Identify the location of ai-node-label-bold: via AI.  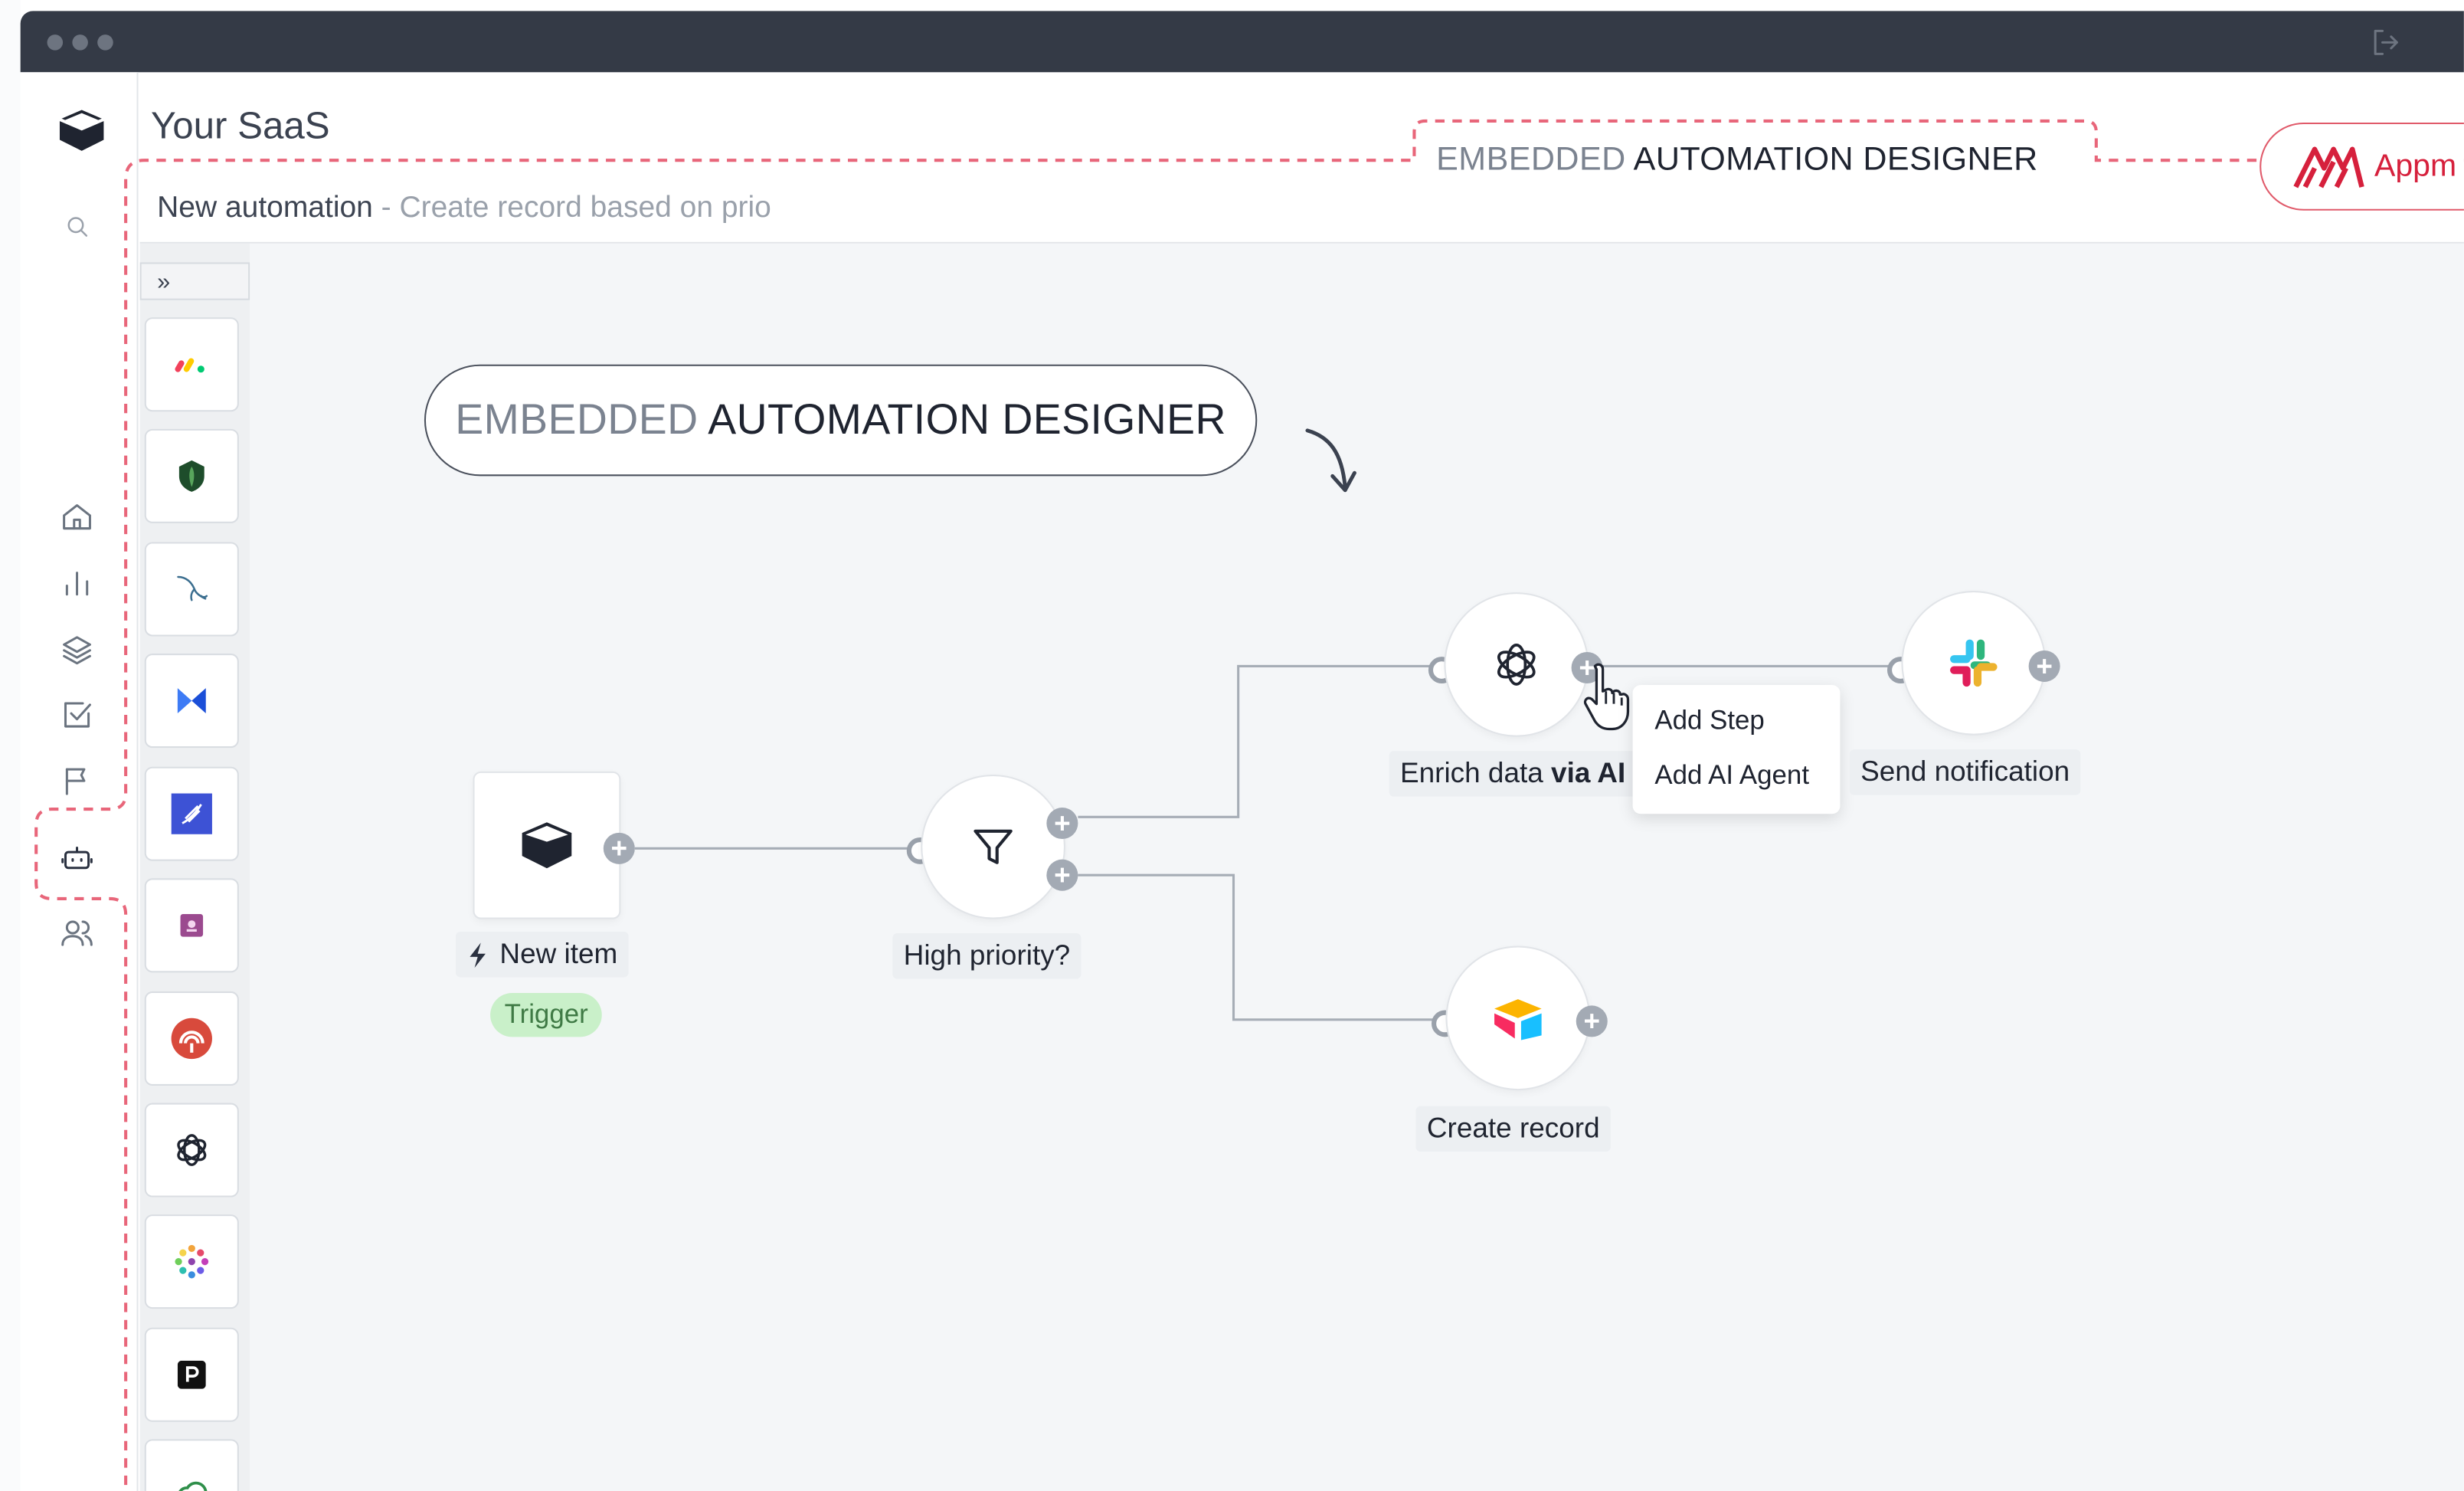
(1588, 773).